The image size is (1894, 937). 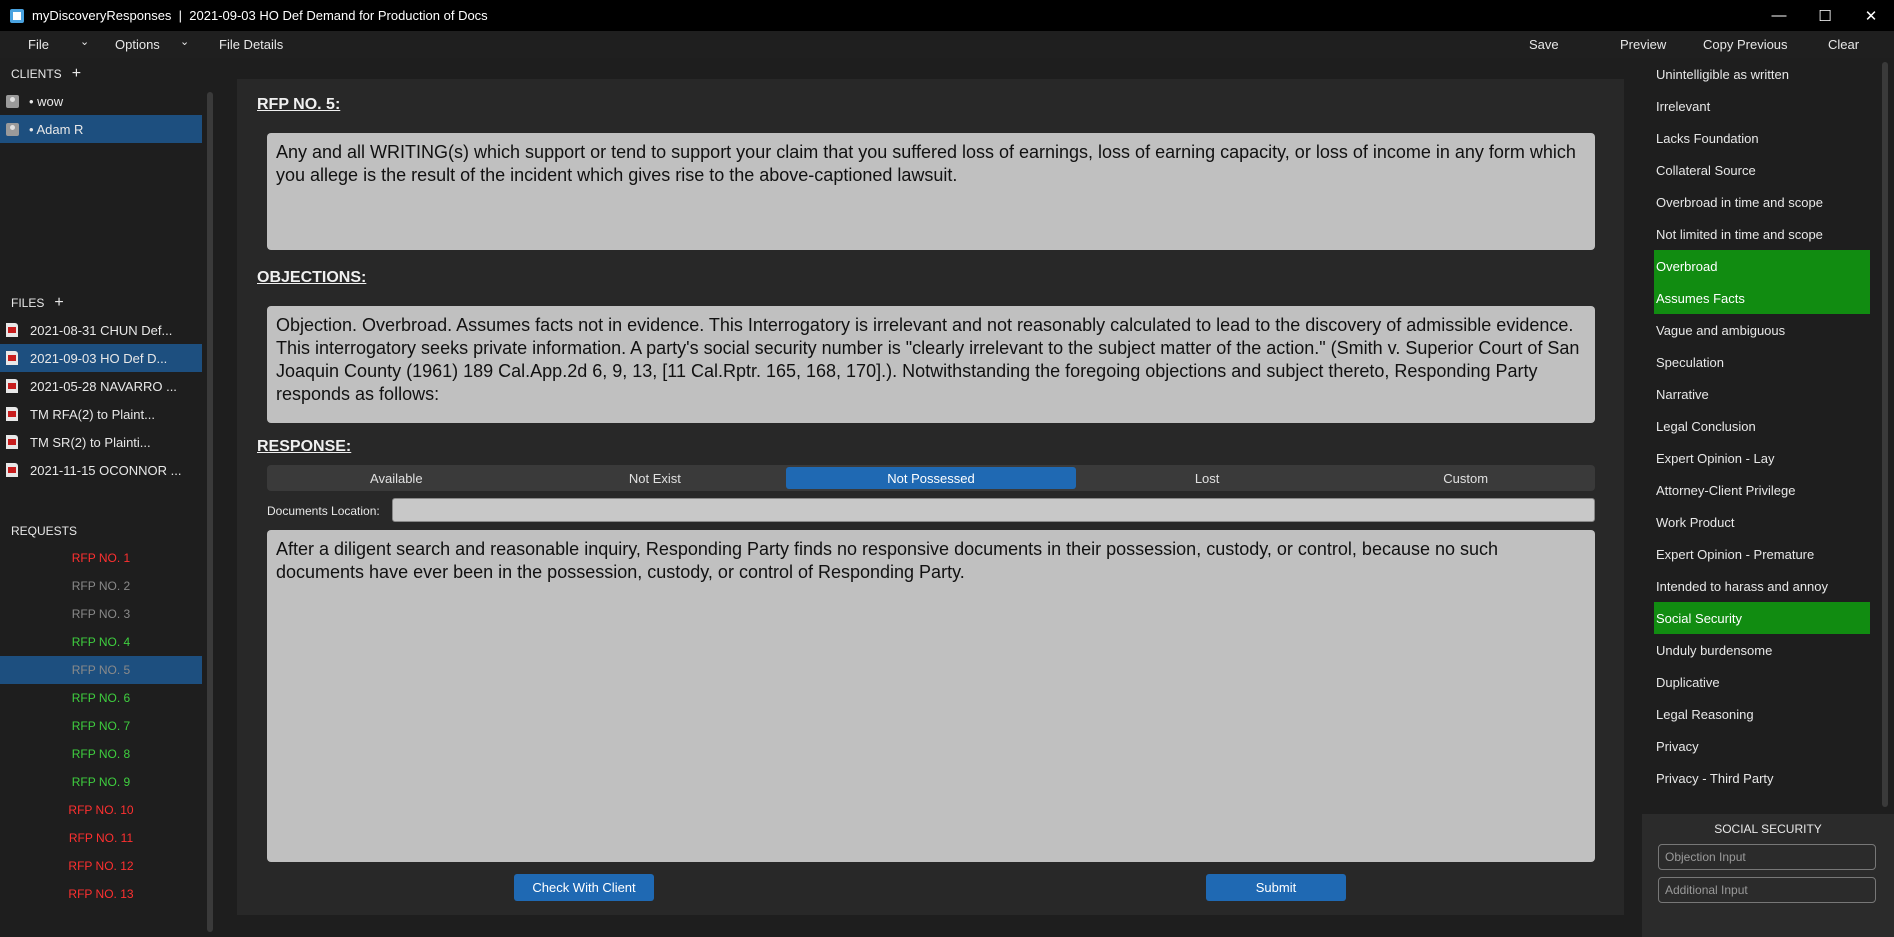 I want to click on preview-button: Preview, so click(x=1643, y=44).